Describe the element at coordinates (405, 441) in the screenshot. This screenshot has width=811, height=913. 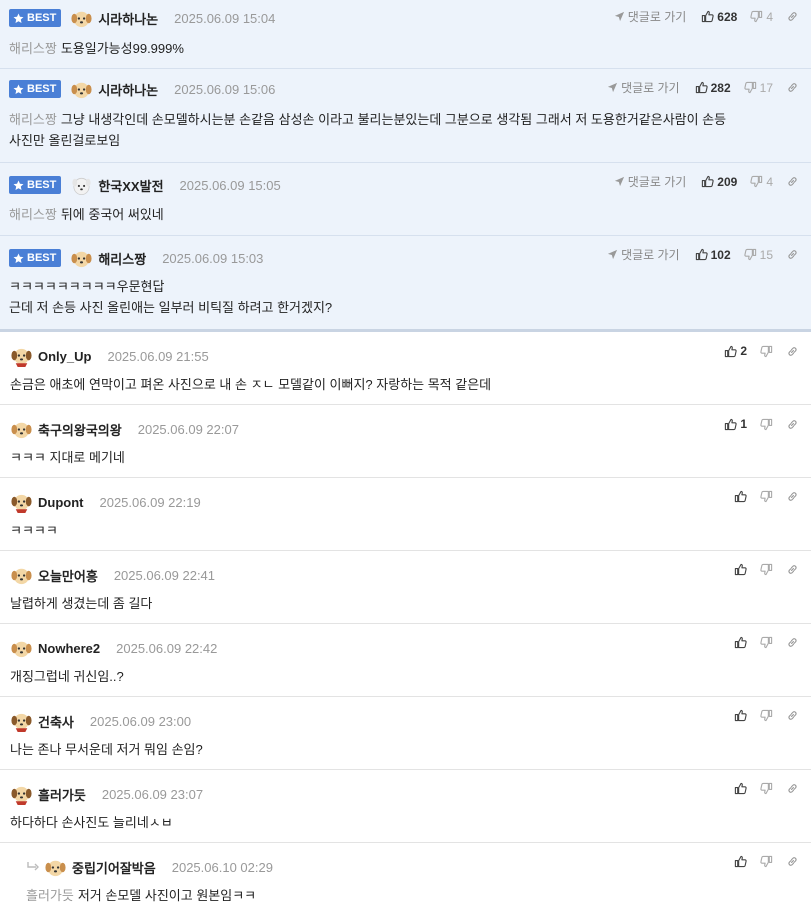
I see `comment: 축구의왕국의왕 2025.06.09 22:07 1 ㅋㅋㅋ 지대로 메기네` at that location.